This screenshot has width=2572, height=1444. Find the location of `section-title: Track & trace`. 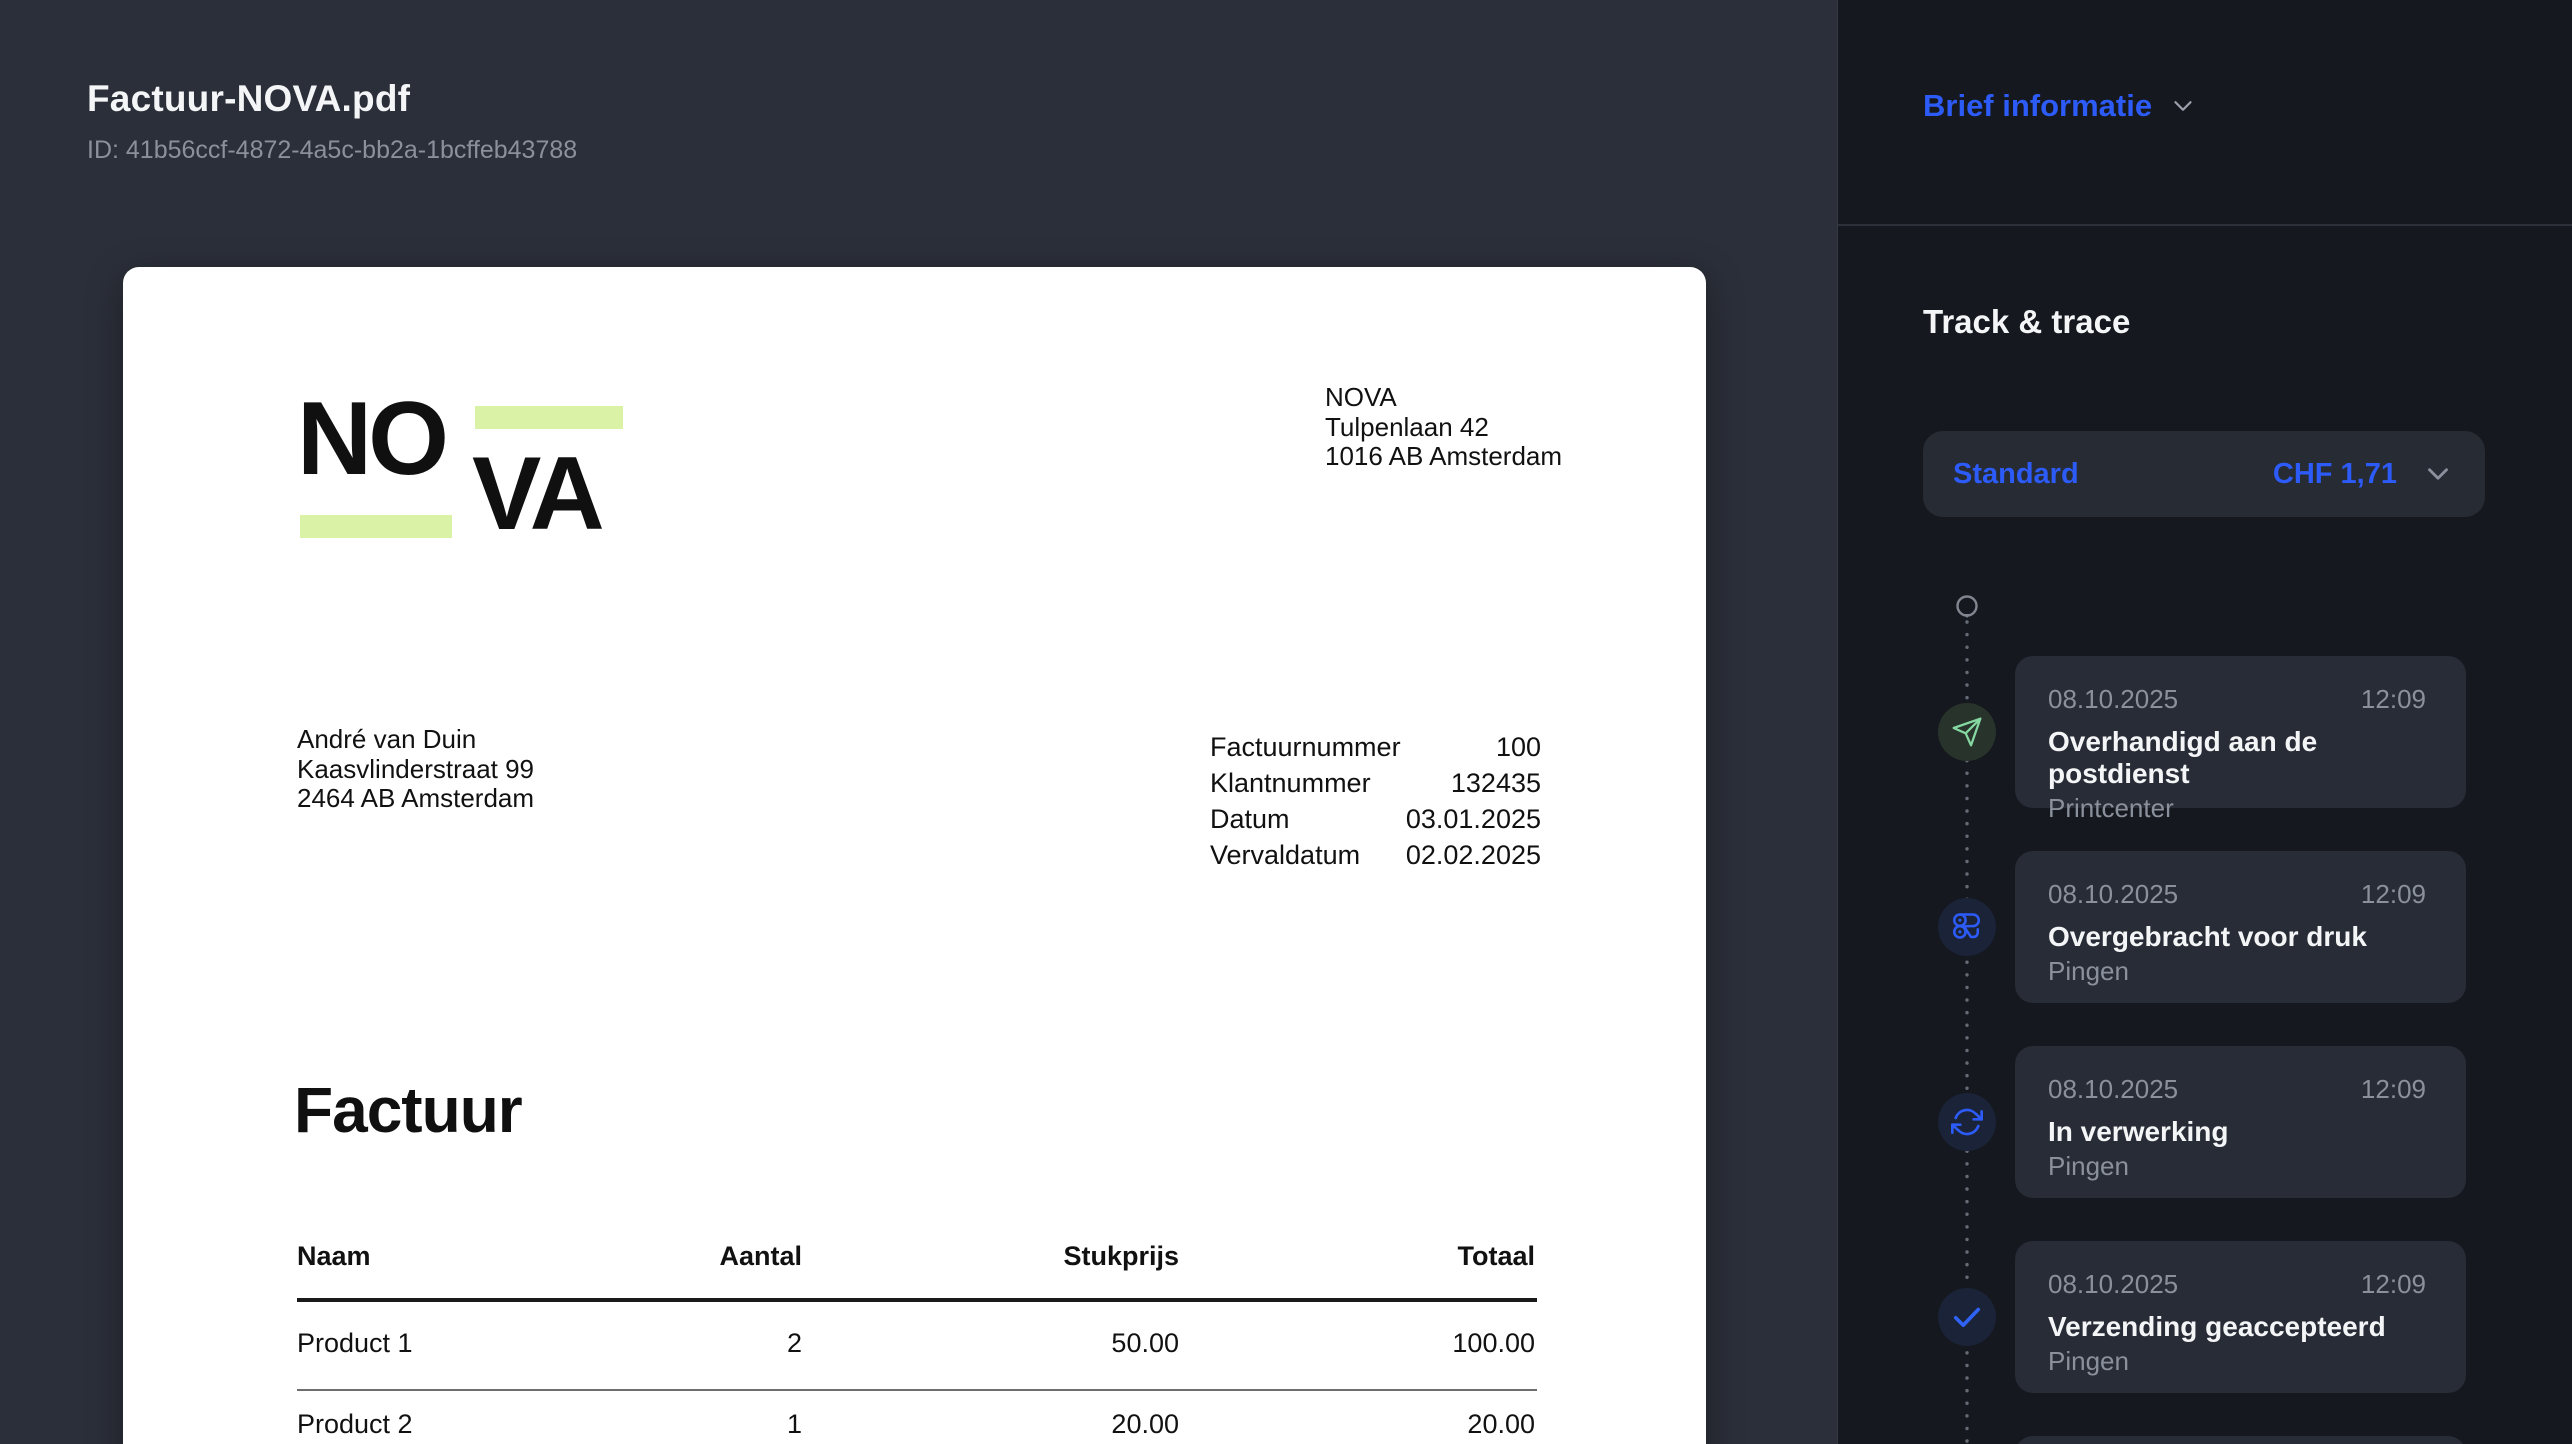

section-title: Track & trace is located at coordinates (2027, 321).